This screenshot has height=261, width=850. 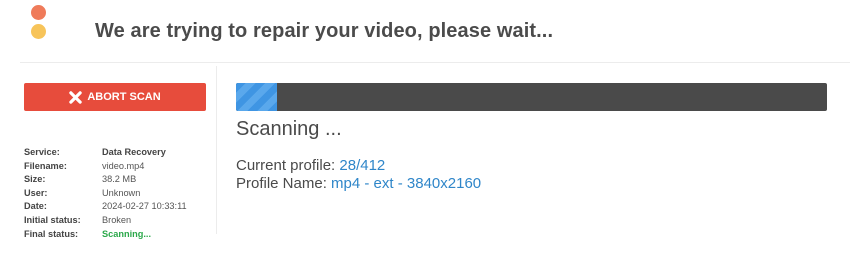 I want to click on scan-progress-fill, so click(x=257, y=97).